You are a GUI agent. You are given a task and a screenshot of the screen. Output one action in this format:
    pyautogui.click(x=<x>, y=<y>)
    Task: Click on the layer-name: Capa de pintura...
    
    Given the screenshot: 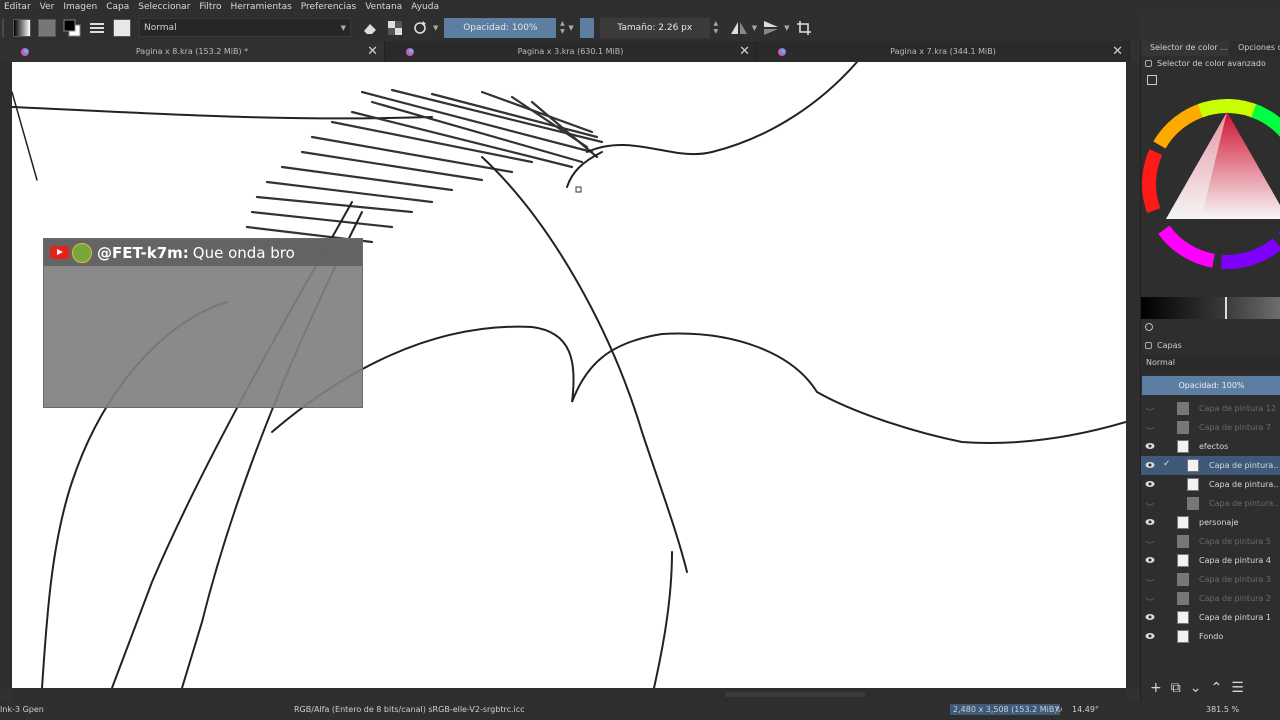 What is the action you would take?
    pyautogui.click(x=1244, y=484)
    